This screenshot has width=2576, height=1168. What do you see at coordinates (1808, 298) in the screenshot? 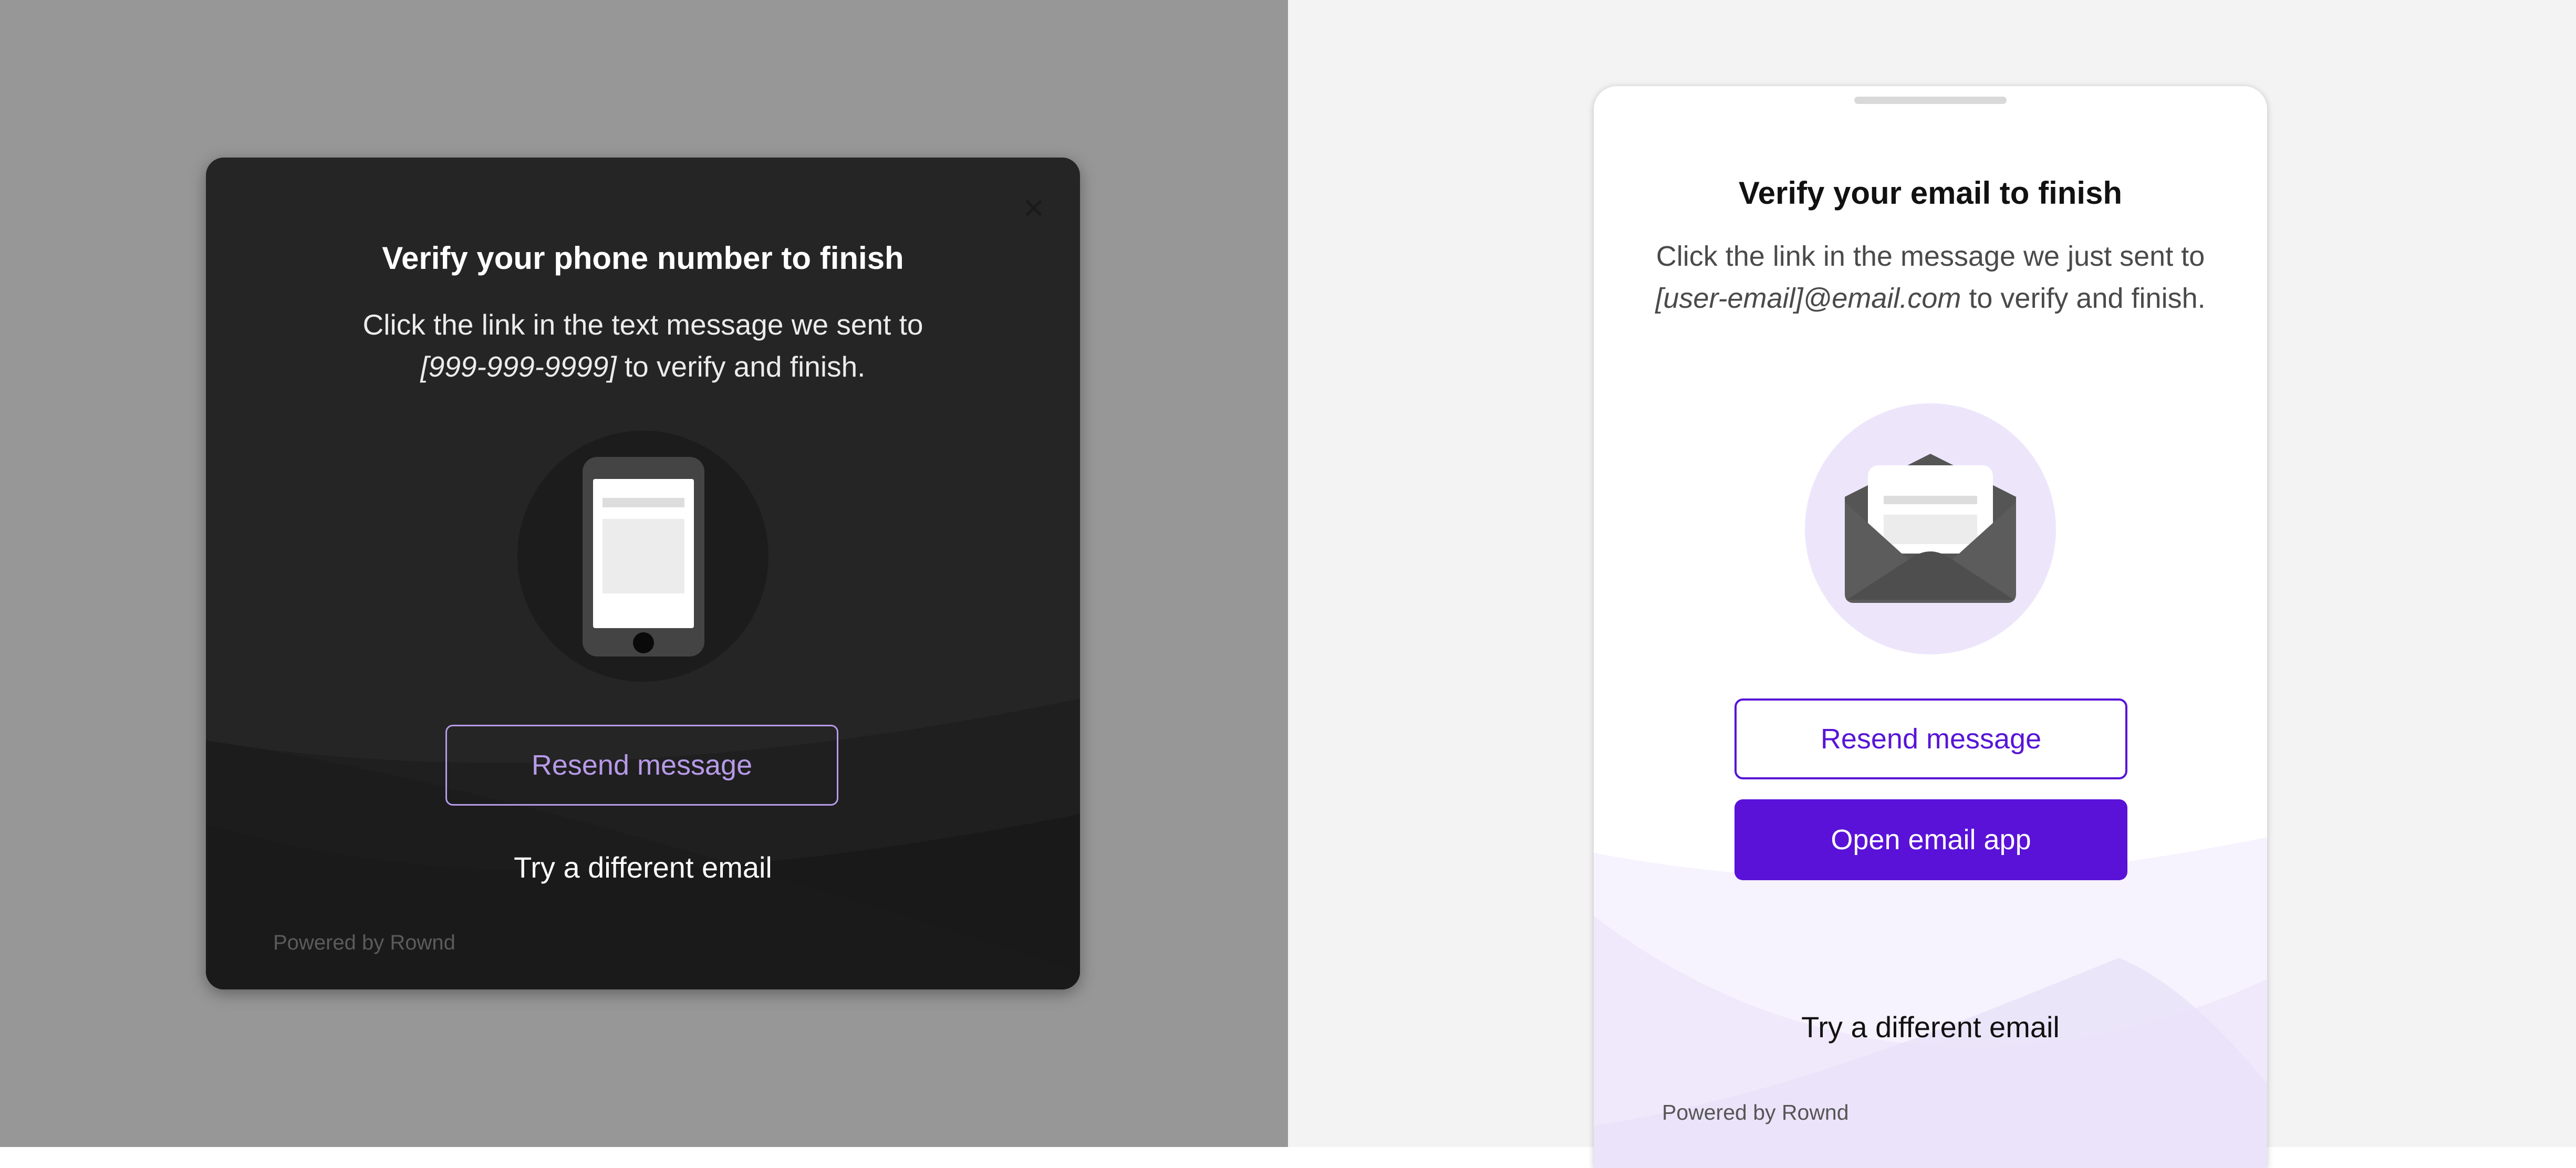
I see `email-placeholder: [user-email]@email.com` at bounding box center [1808, 298].